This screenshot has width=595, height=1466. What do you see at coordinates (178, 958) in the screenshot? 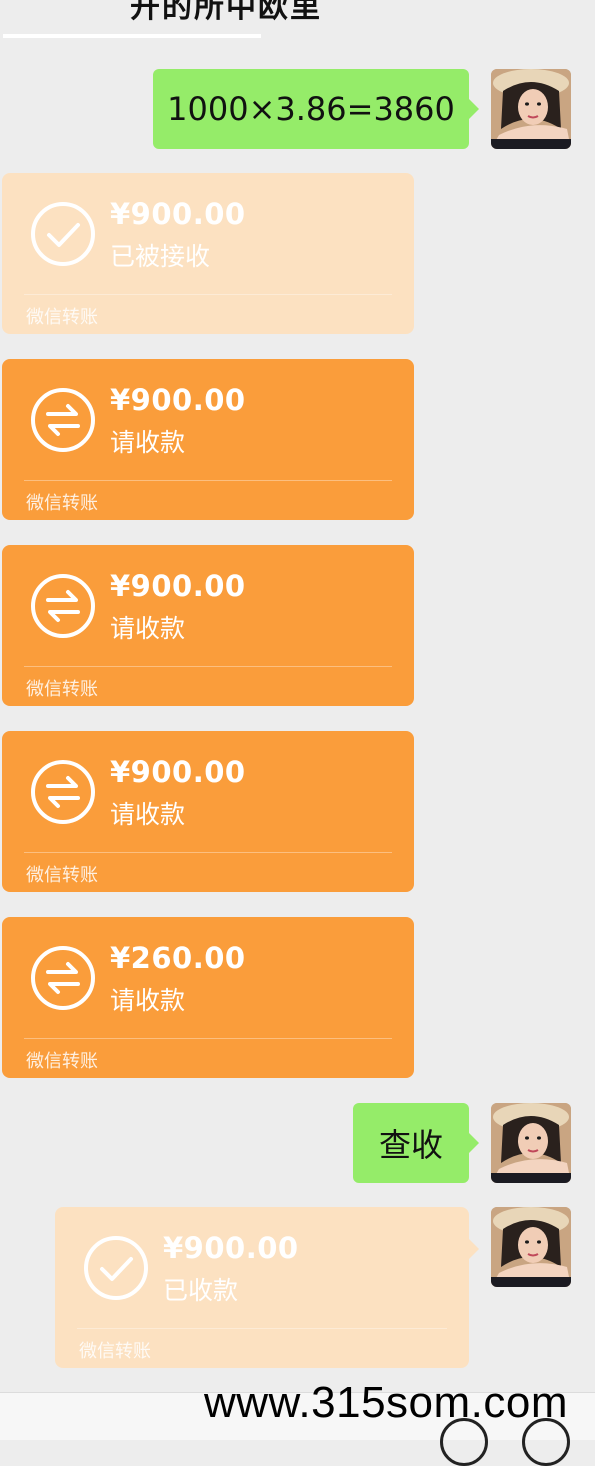
I see `transfer-amount: ¥260.00` at bounding box center [178, 958].